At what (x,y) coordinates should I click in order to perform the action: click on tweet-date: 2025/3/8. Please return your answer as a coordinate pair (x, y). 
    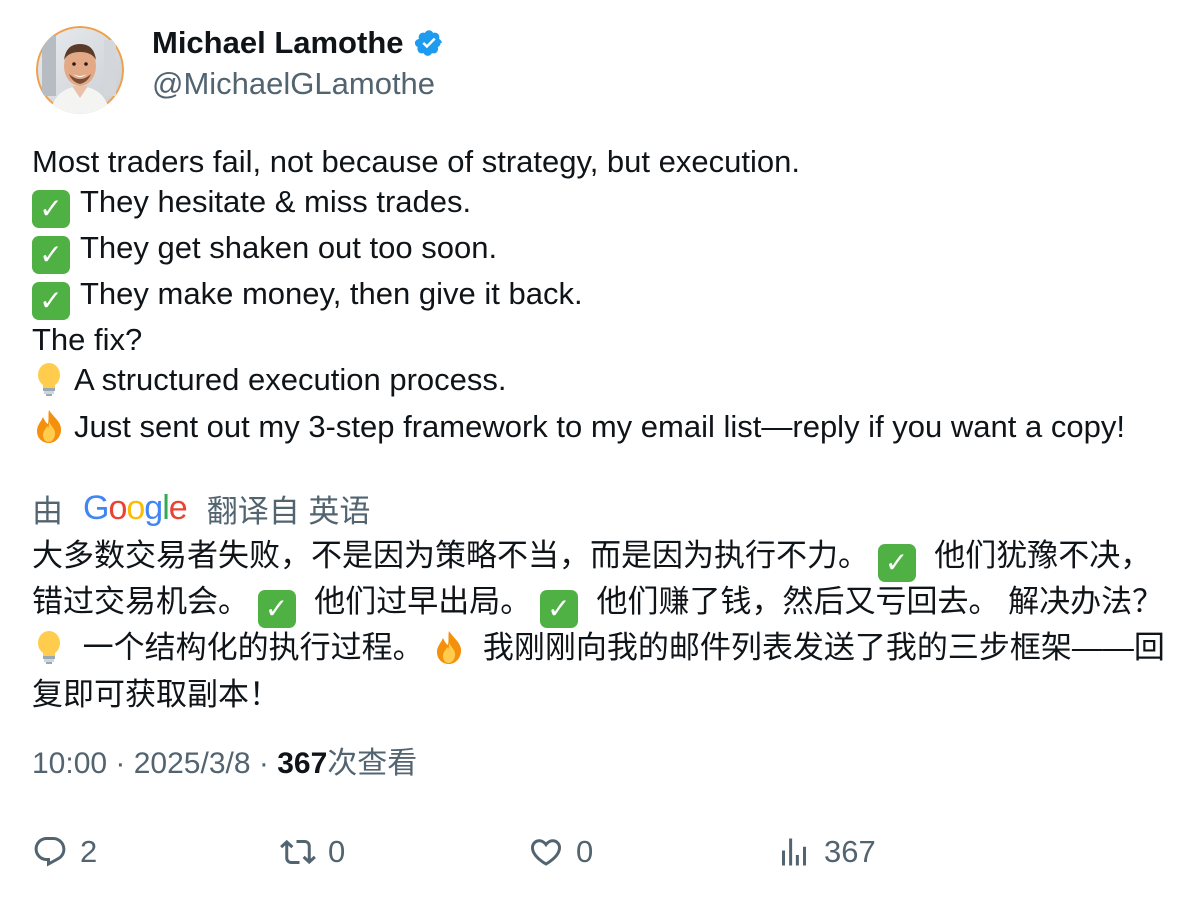
    Looking at the image, I should click on (192, 763).